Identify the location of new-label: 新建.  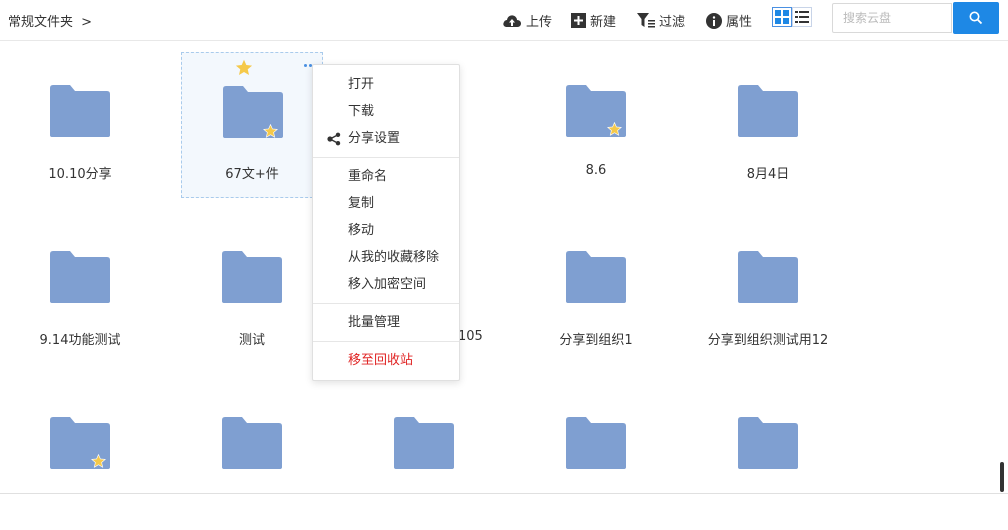
(603, 22).